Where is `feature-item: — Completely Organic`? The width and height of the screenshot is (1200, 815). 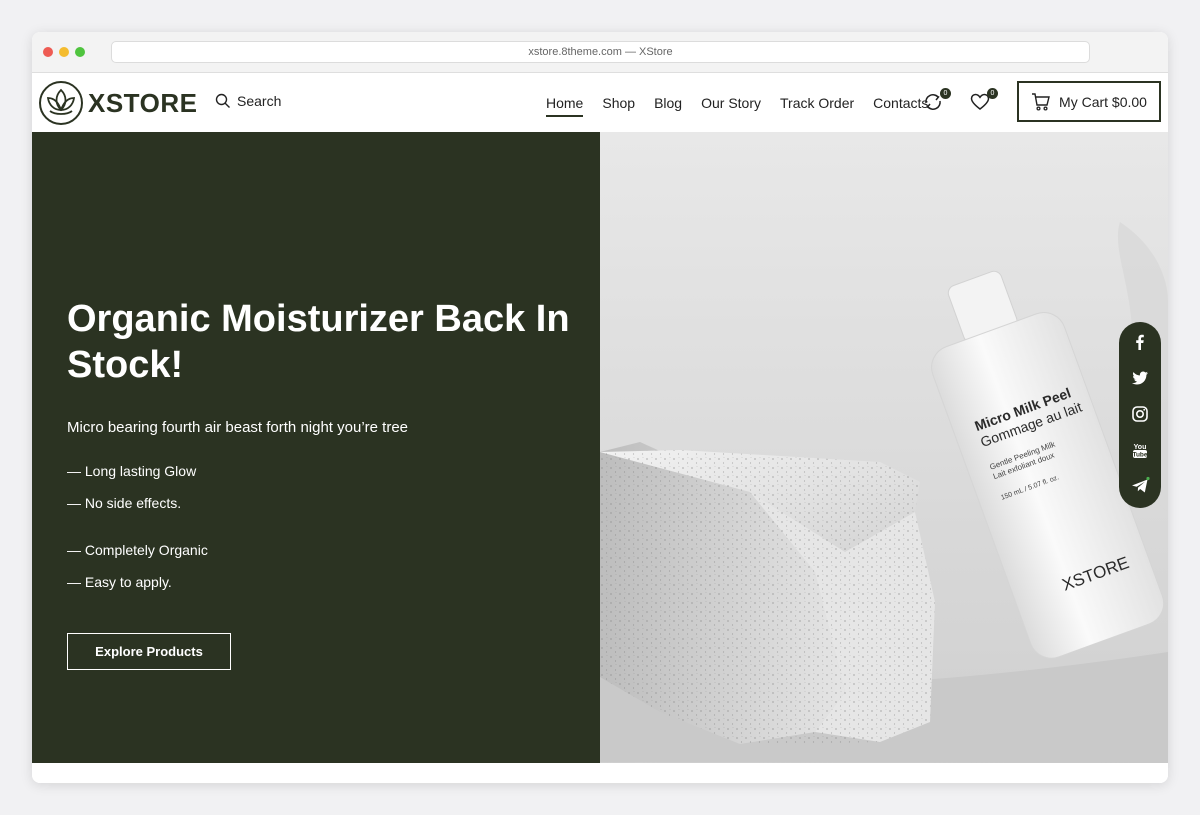
feature-item: — Completely Organic is located at coordinates (137, 550).